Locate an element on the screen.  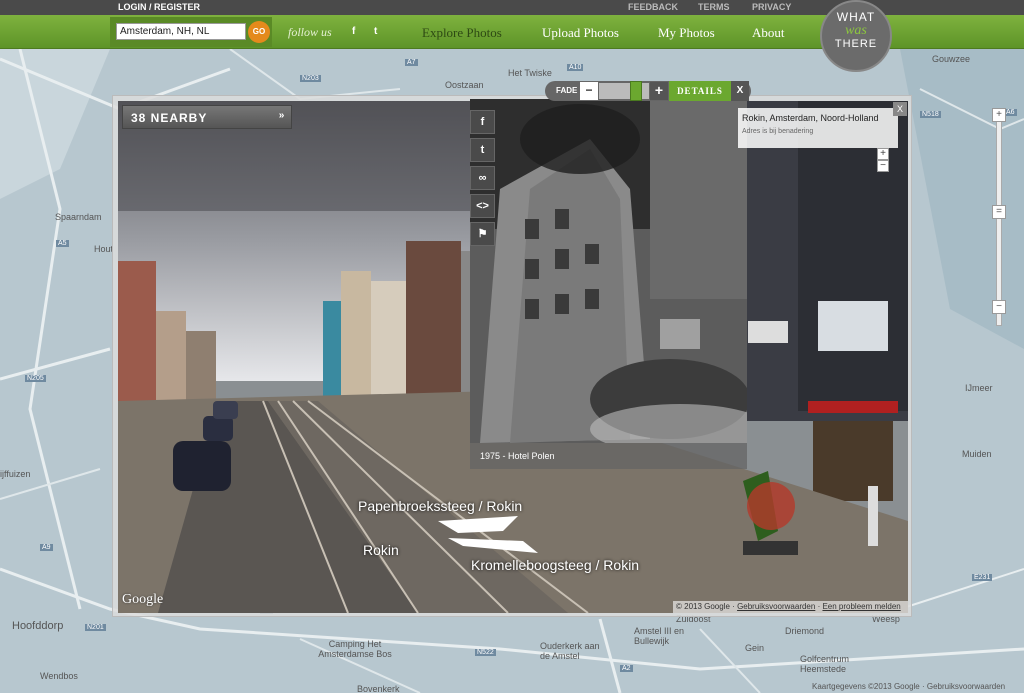
fade-plus-button: + is located at coordinates (659, 91).